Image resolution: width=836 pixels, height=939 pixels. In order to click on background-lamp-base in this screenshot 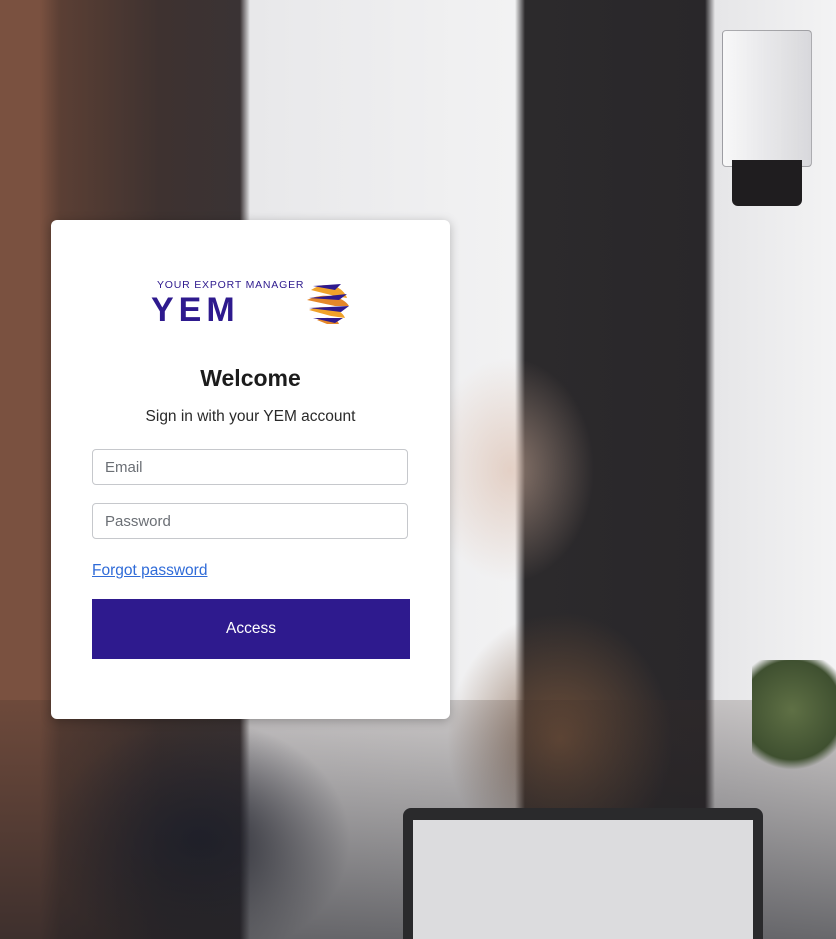, I will do `click(767, 183)`.